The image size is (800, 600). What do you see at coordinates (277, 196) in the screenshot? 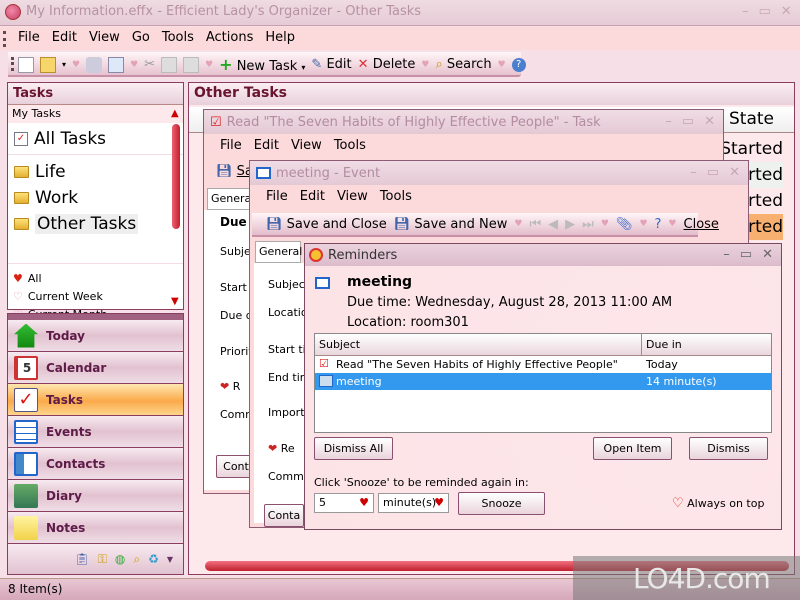
I see `event-menu-file: File` at bounding box center [277, 196].